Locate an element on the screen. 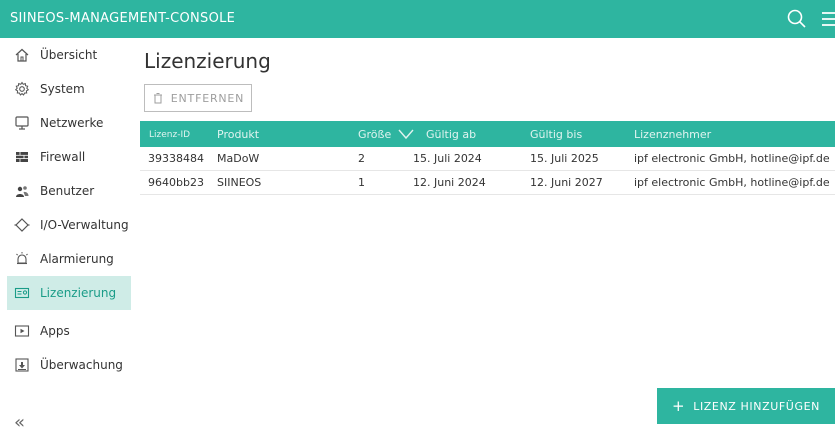 This screenshot has width=835, height=431. column-header-gueltig-bis: Gültig bis is located at coordinates (556, 134).